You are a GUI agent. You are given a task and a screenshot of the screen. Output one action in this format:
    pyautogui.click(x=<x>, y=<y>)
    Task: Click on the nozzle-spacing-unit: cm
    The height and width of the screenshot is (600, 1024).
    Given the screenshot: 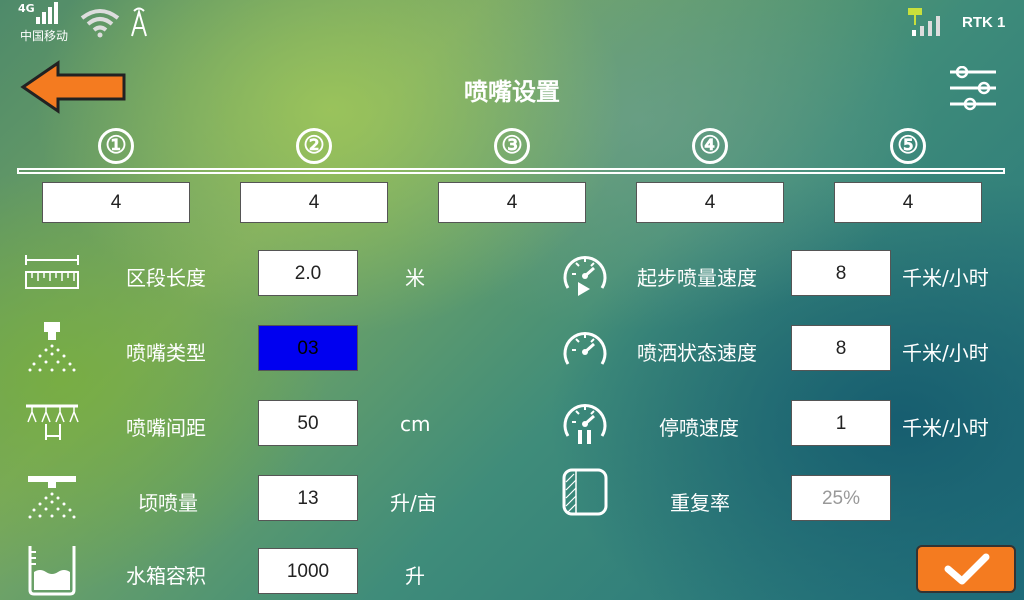 What is the action you would take?
    pyautogui.click(x=415, y=424)
    